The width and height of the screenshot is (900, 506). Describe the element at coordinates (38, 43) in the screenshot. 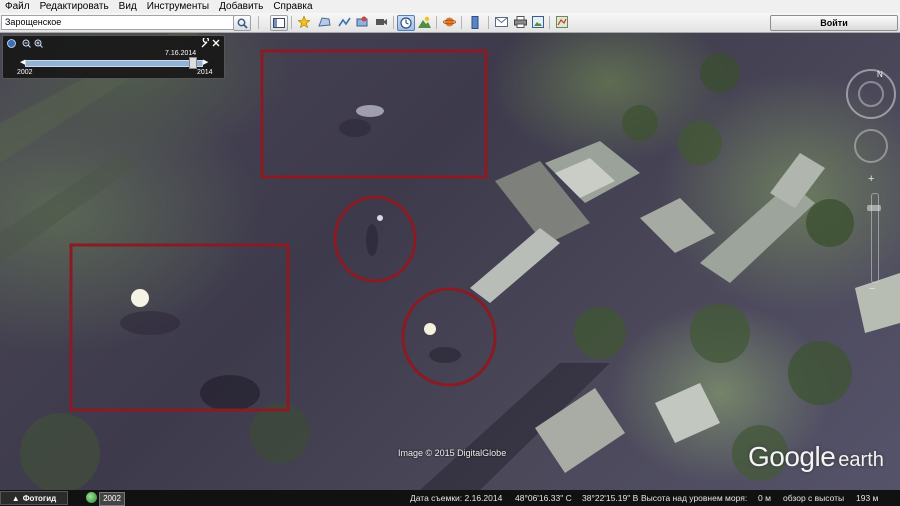

I see `zoom-in-time-icon` at that location.